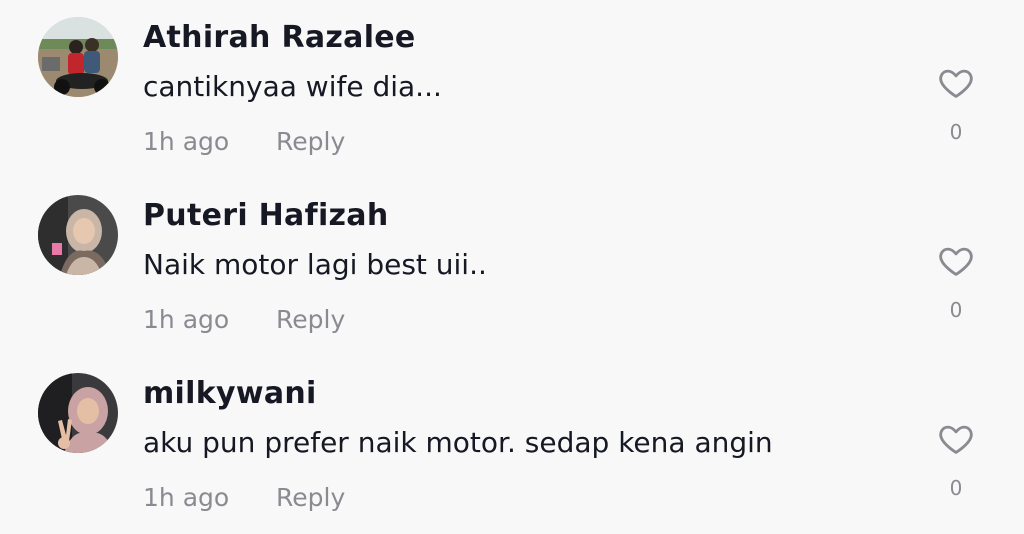 The height and width of the screenshot is (534, 1024). What do you see at coordinates (266, 215) in the screenshot?
I see `comment-username: Puteri Hafizah` at bounding box center [266, 215].